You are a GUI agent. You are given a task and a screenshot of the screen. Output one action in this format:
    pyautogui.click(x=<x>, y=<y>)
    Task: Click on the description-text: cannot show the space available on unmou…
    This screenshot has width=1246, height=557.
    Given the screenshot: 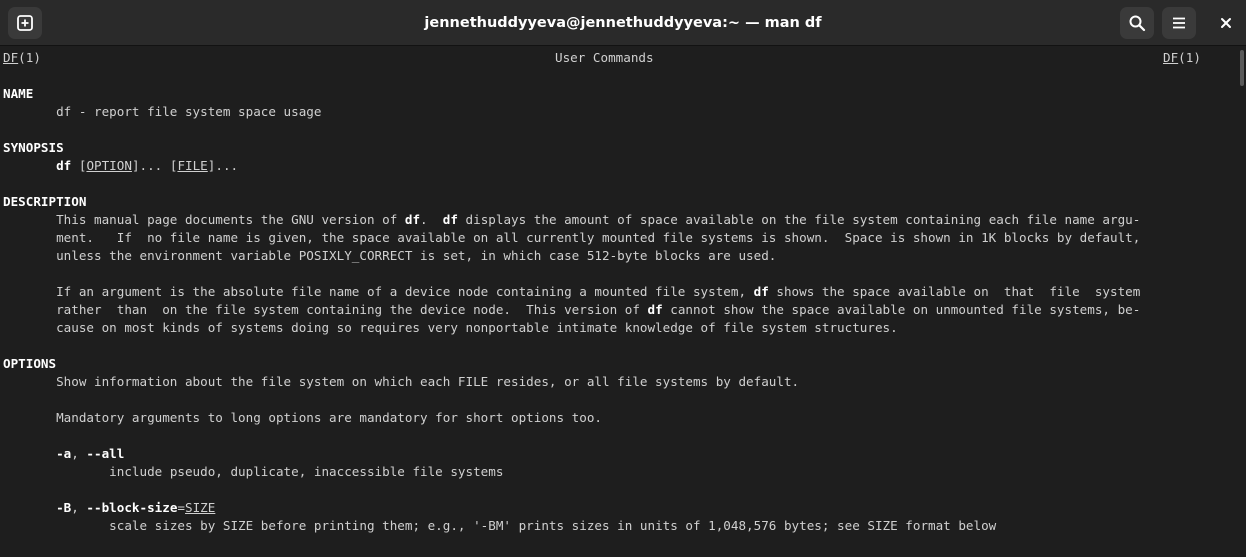 What is the action you would take?
    pyautogui.click(x=901, y=309)
    